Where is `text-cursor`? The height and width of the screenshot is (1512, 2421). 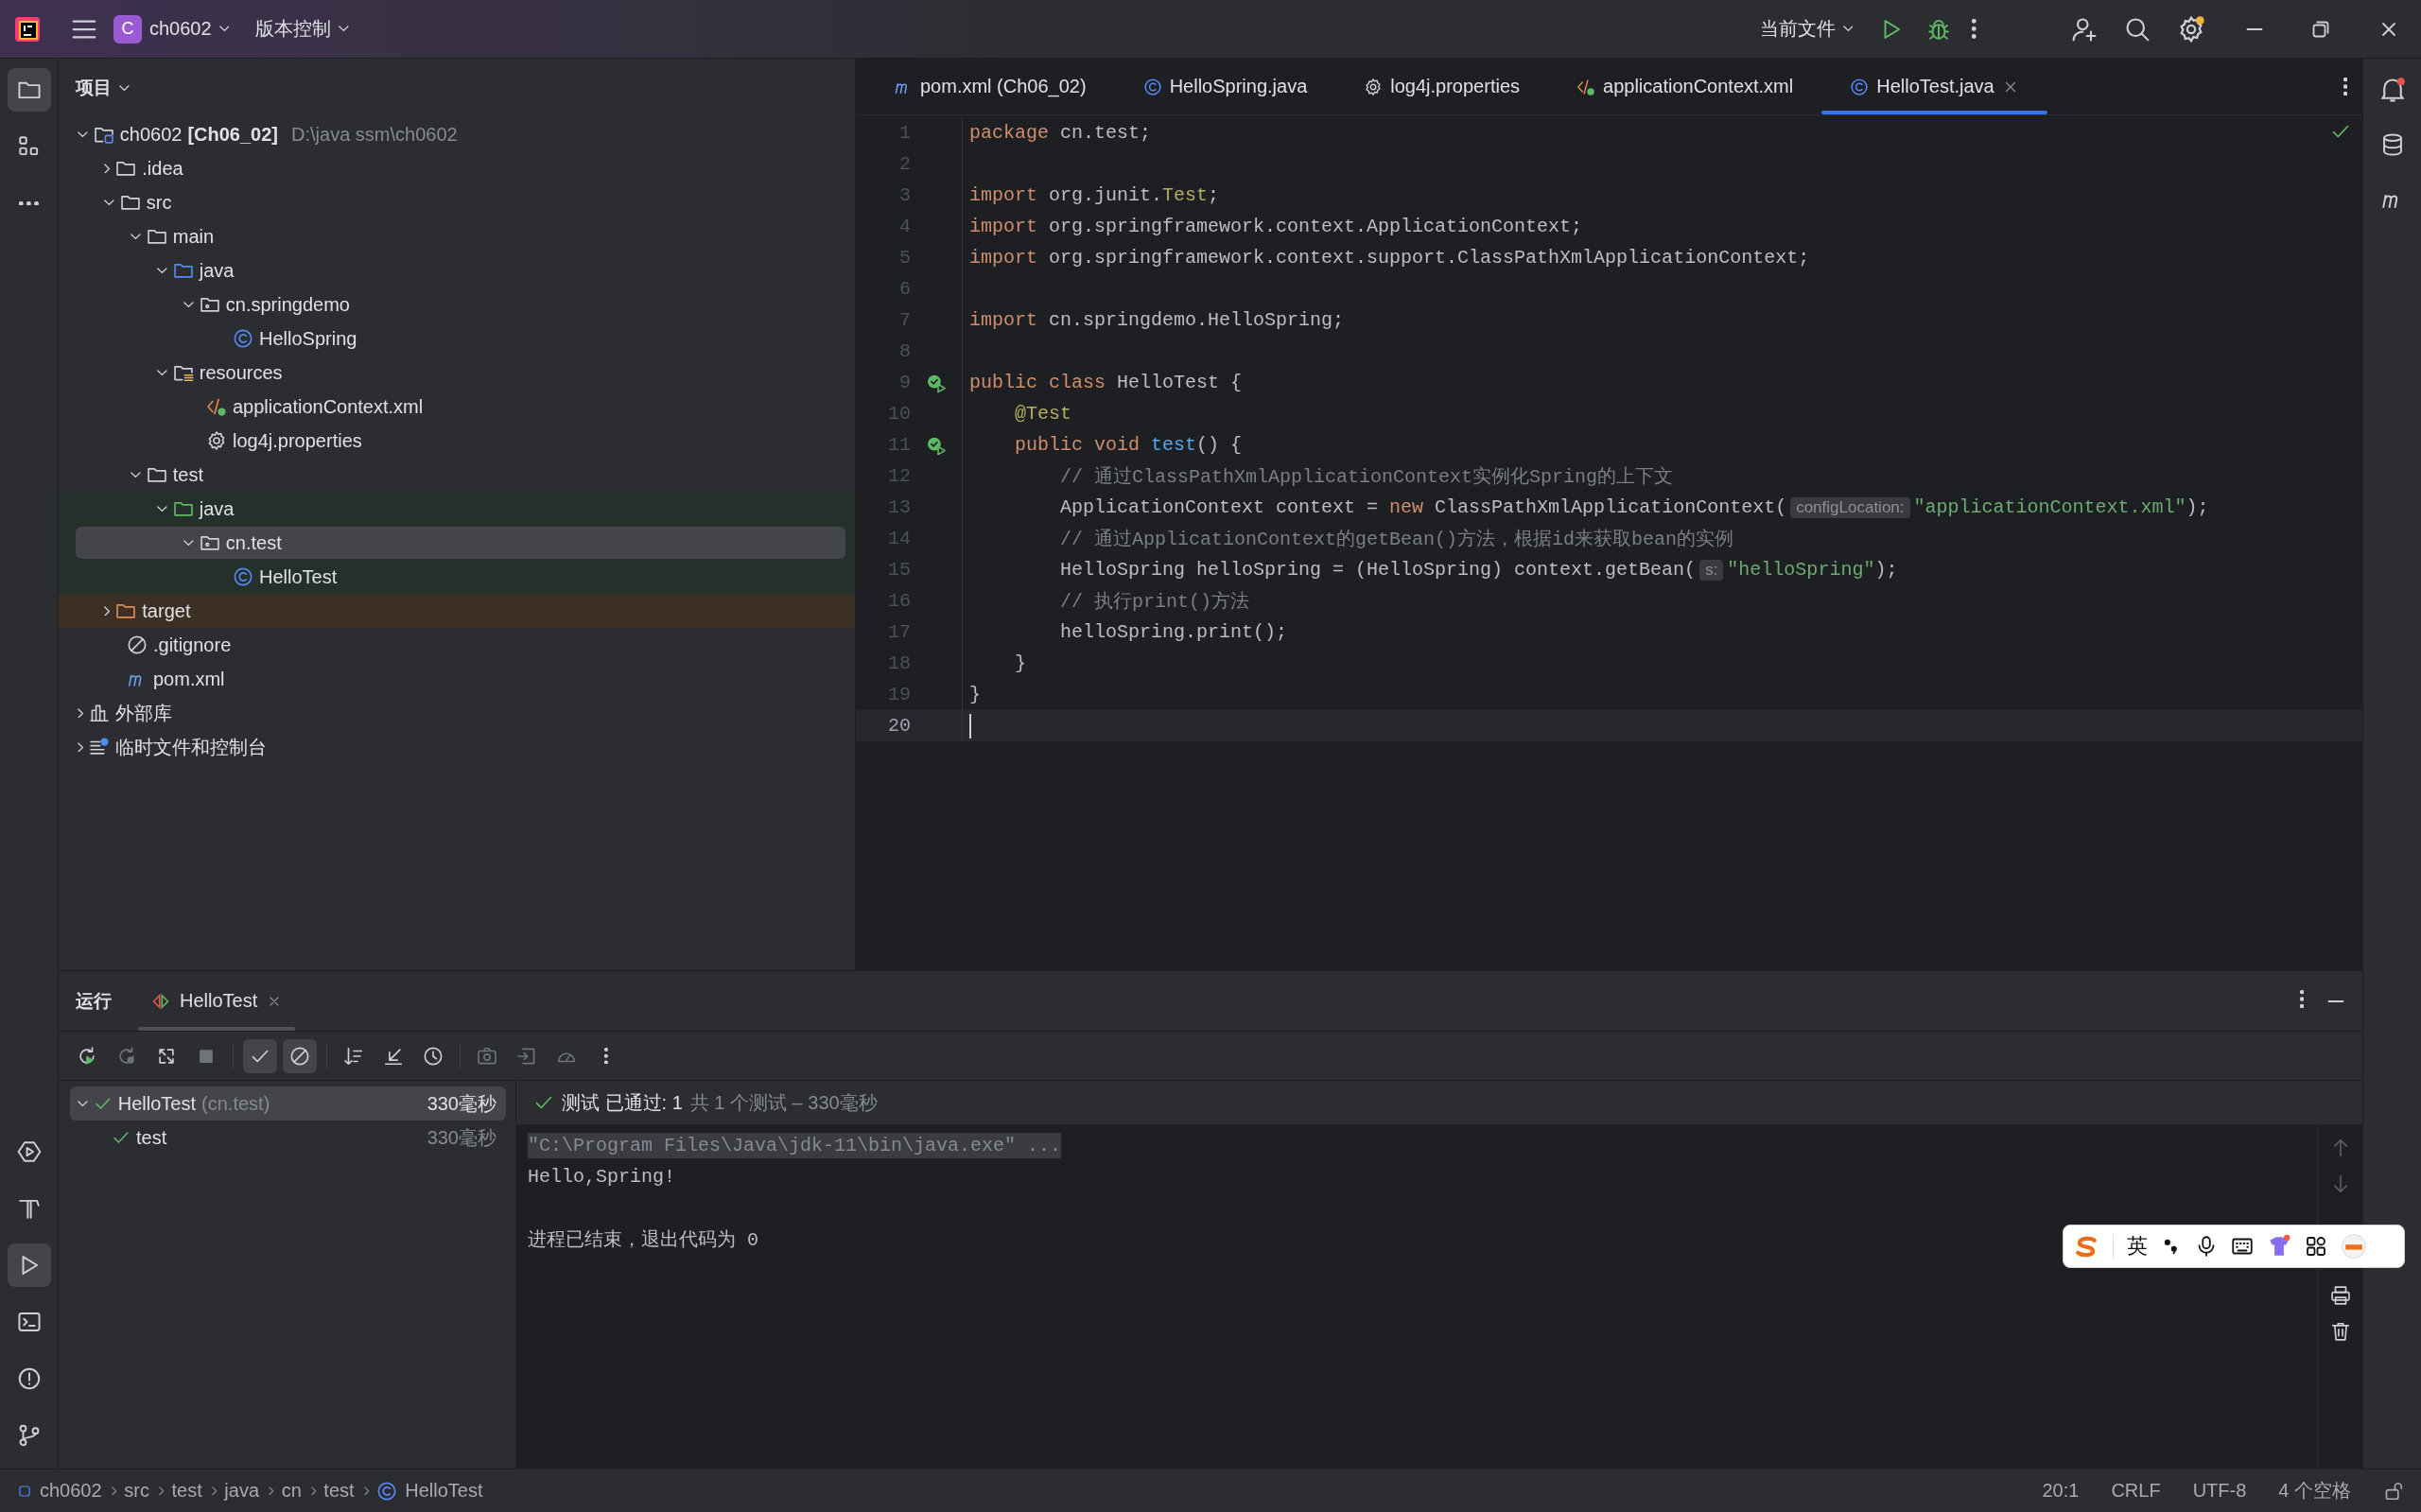
text-cursor is located at coordinates (970, 726).